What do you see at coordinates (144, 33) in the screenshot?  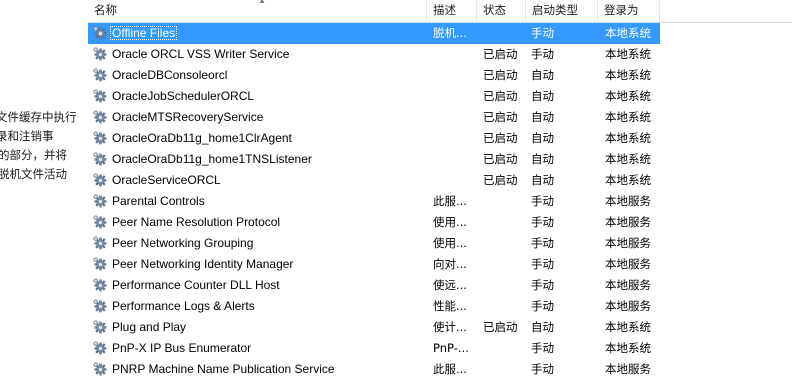 I see `service-name: Offline Files` at bounding box center [144, 33].